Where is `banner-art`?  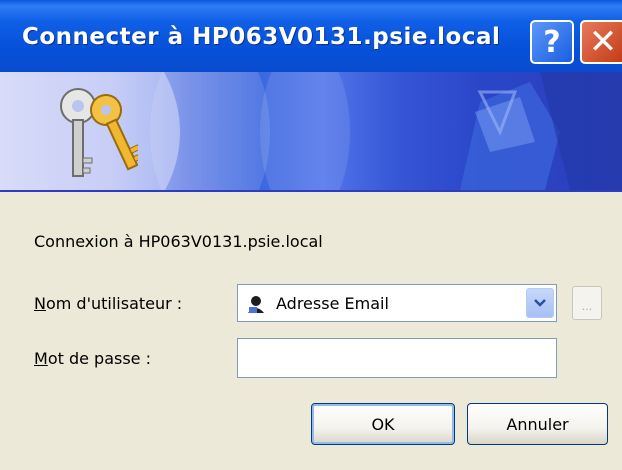 banner-art is located at coordinates (541, 131).